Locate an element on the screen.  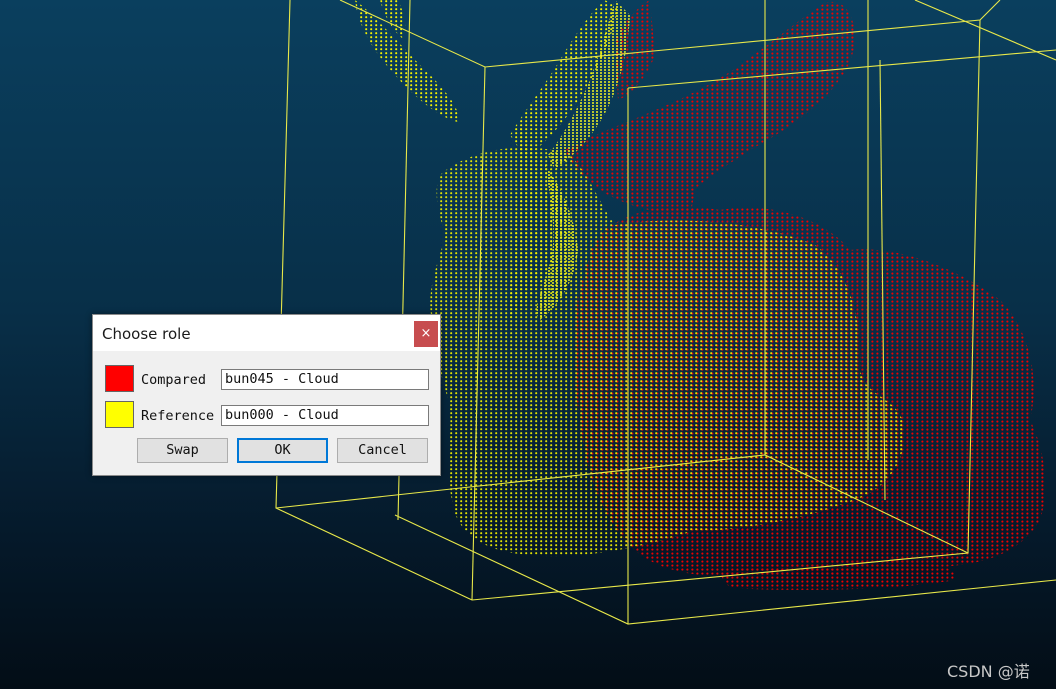
compared-color-swatch is located at coordinates (119, 378).